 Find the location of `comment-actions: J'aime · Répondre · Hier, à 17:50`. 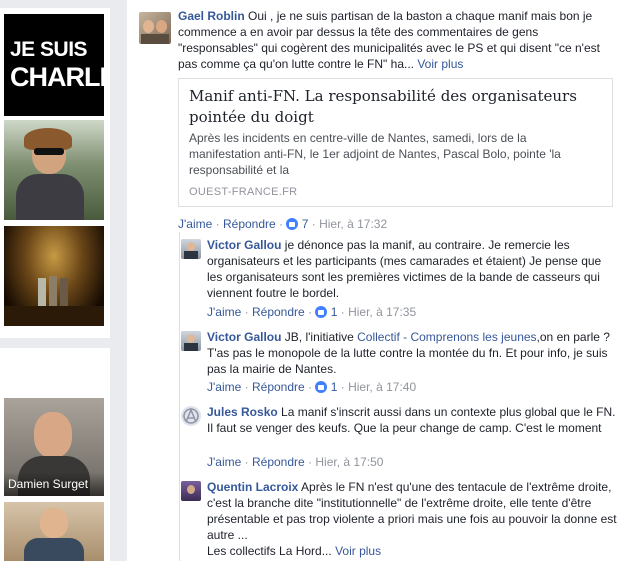

comment-actions: J'aime · Répondre · Hier, à 17:50 is located at coordinates (295, 462).